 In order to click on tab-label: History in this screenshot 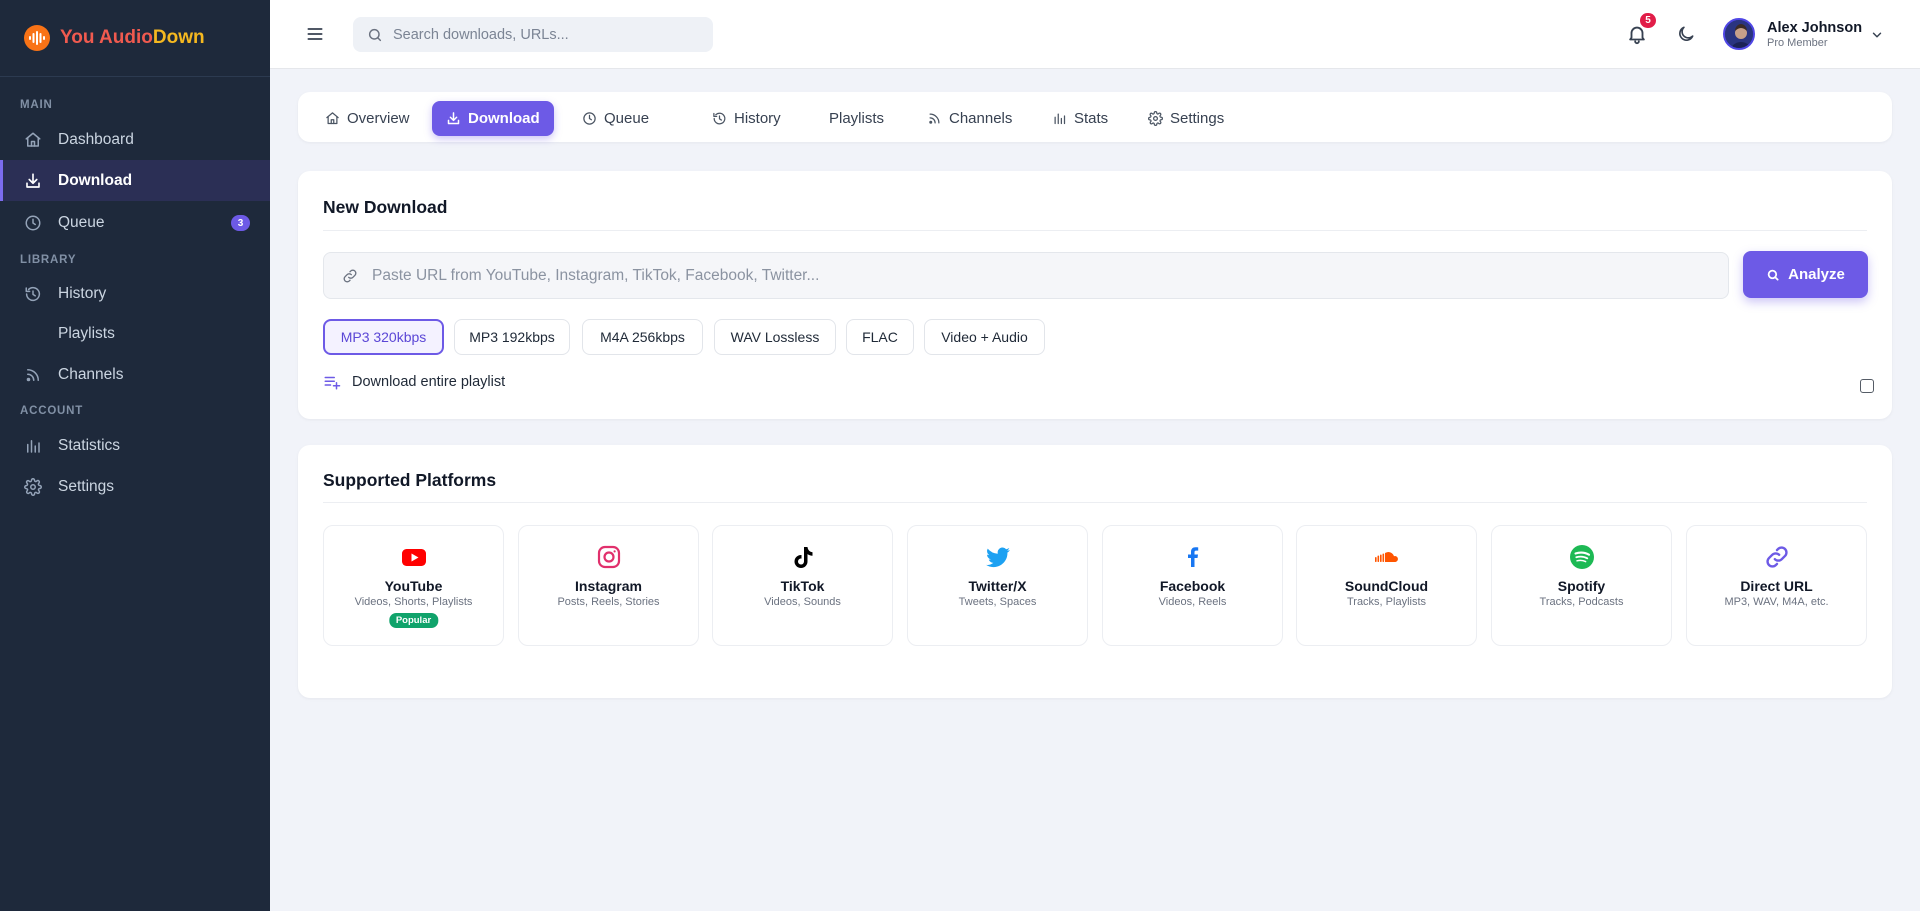, I will do `click(757, 118)`.